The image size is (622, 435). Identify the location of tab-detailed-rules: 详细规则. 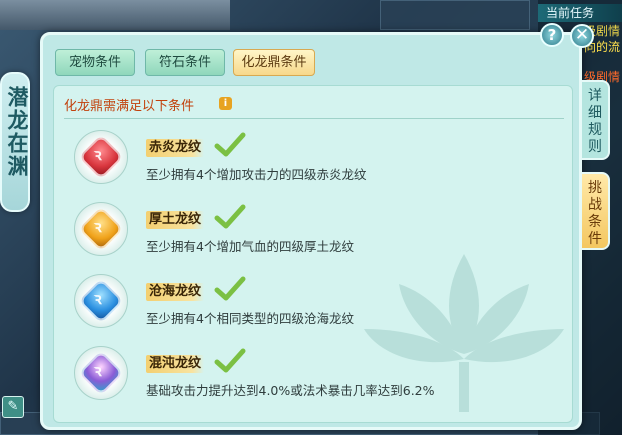
(596, 120).